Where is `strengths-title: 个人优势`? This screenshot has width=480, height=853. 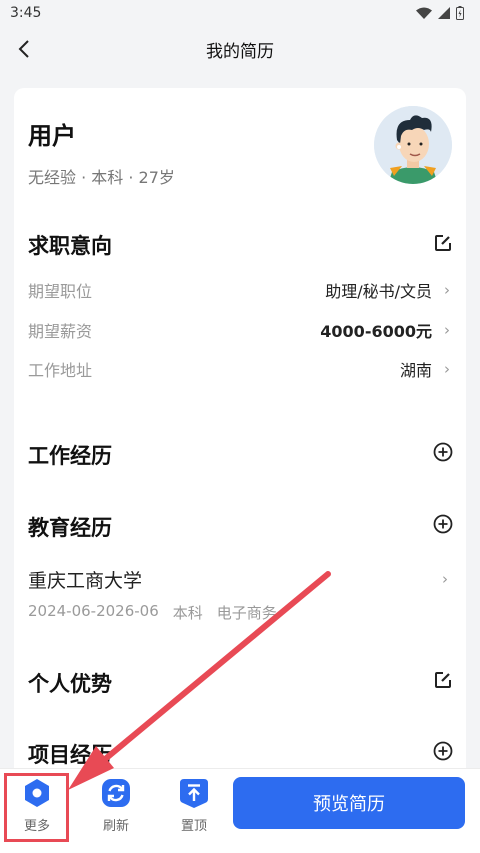 strengths-title: 个人优势 is located at coordinates (70, 684).